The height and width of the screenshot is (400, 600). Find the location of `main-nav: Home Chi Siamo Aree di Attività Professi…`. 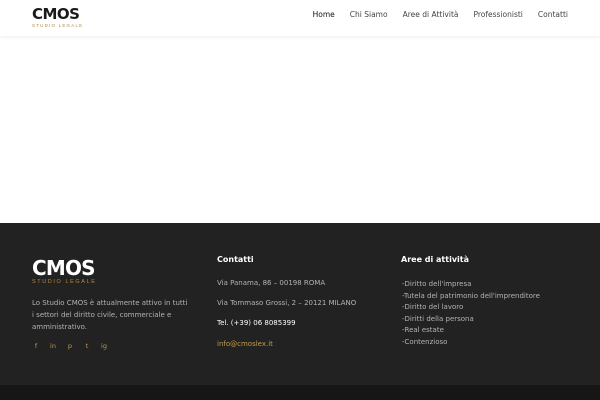

main-nav: Home Chi Siamo Aree di Attività Professi… is located at coordinates (440, 15).